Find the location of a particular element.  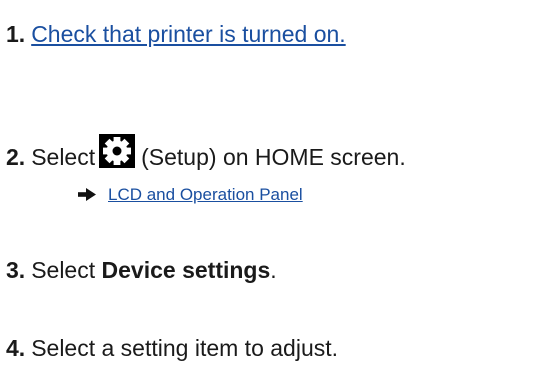

step-2-text-after: (Setup) on HOME screen. is located at coordinates (273, 157).